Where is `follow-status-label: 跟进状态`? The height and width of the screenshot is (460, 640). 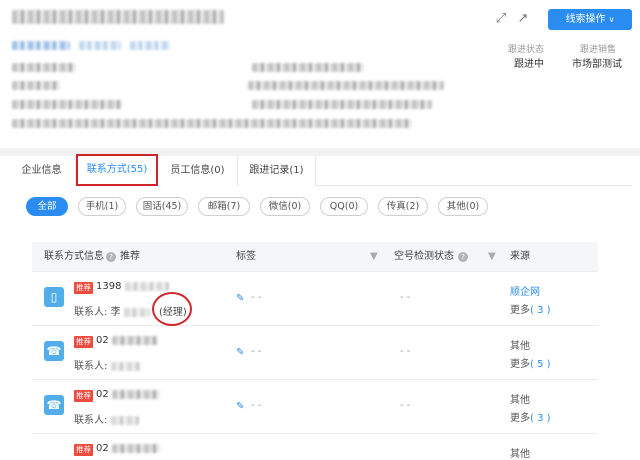 follow-status-label: 跟进状态 is located at coordinates (526, 50).